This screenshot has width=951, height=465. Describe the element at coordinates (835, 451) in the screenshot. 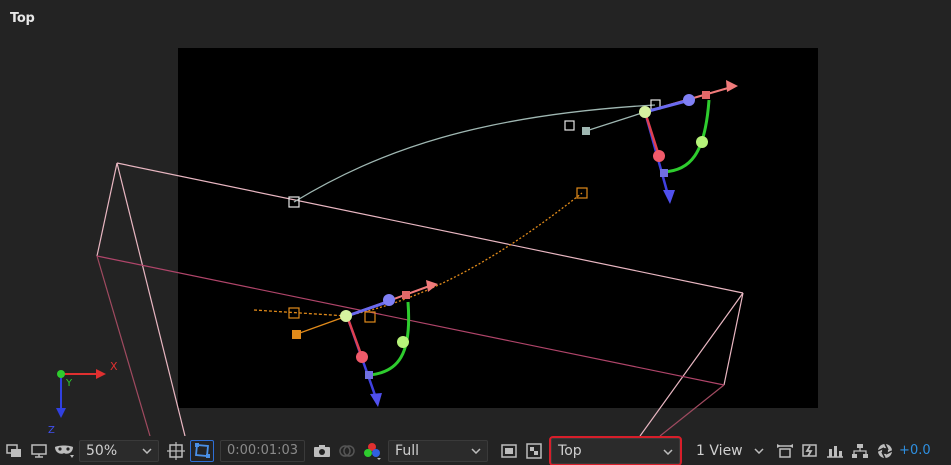

I see `timeline-icon` at that location.